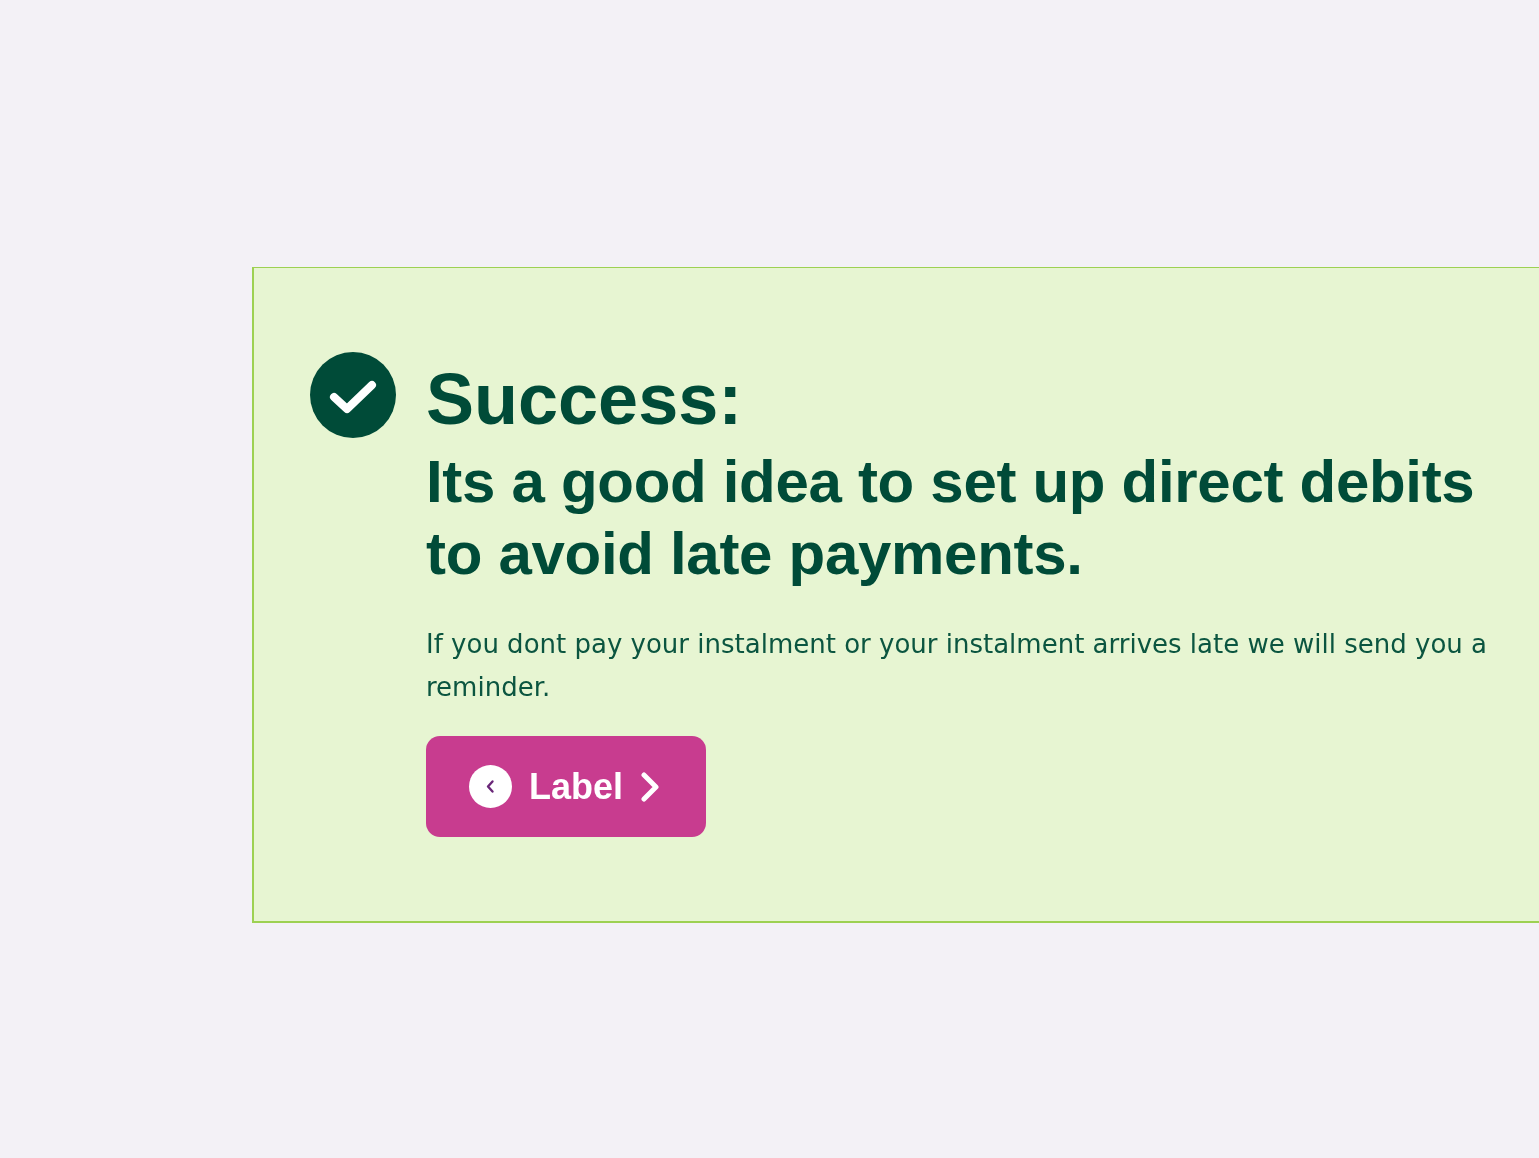 The width and height of the screenshot is (1539, 1158). What do you see at coordinates (490, 786) in the screenshot?
I see `chevron-left-icon` at bounding box center [490, 786].